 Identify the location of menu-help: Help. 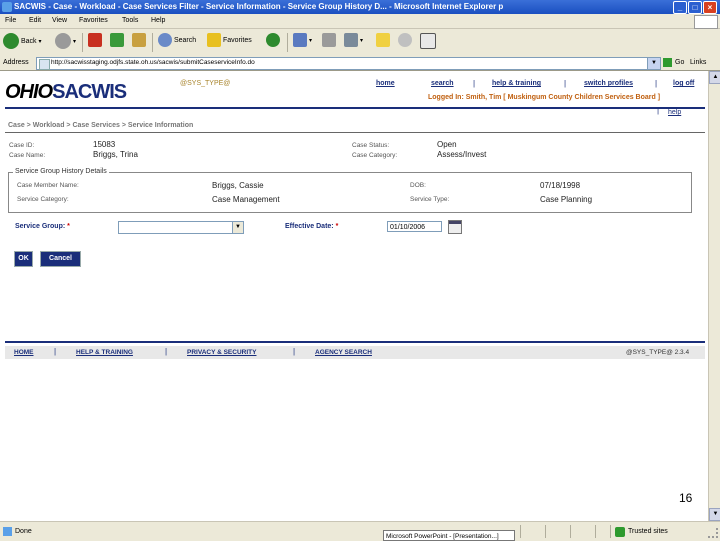
(158, 20).